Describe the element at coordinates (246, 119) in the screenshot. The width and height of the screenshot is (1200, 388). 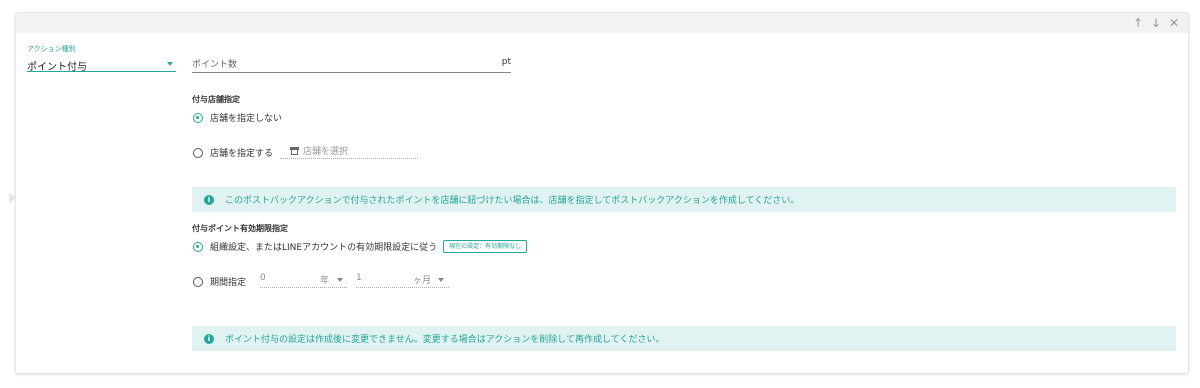
I see `radio-store-none-label: 店舗を指定しない` at that location.